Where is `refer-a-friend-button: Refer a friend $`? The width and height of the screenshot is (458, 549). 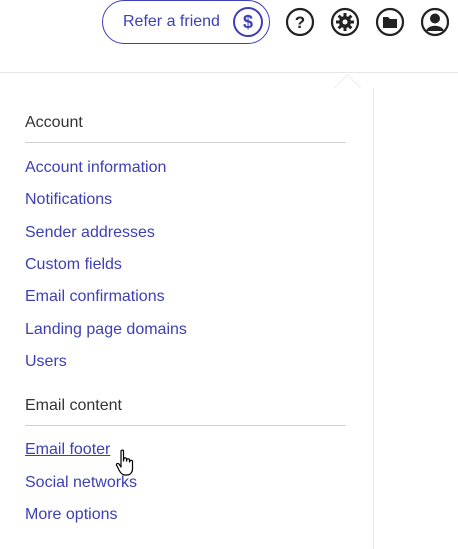 refer-a-friend-button: Refer a friend $ is located at coordinates (186, 22).